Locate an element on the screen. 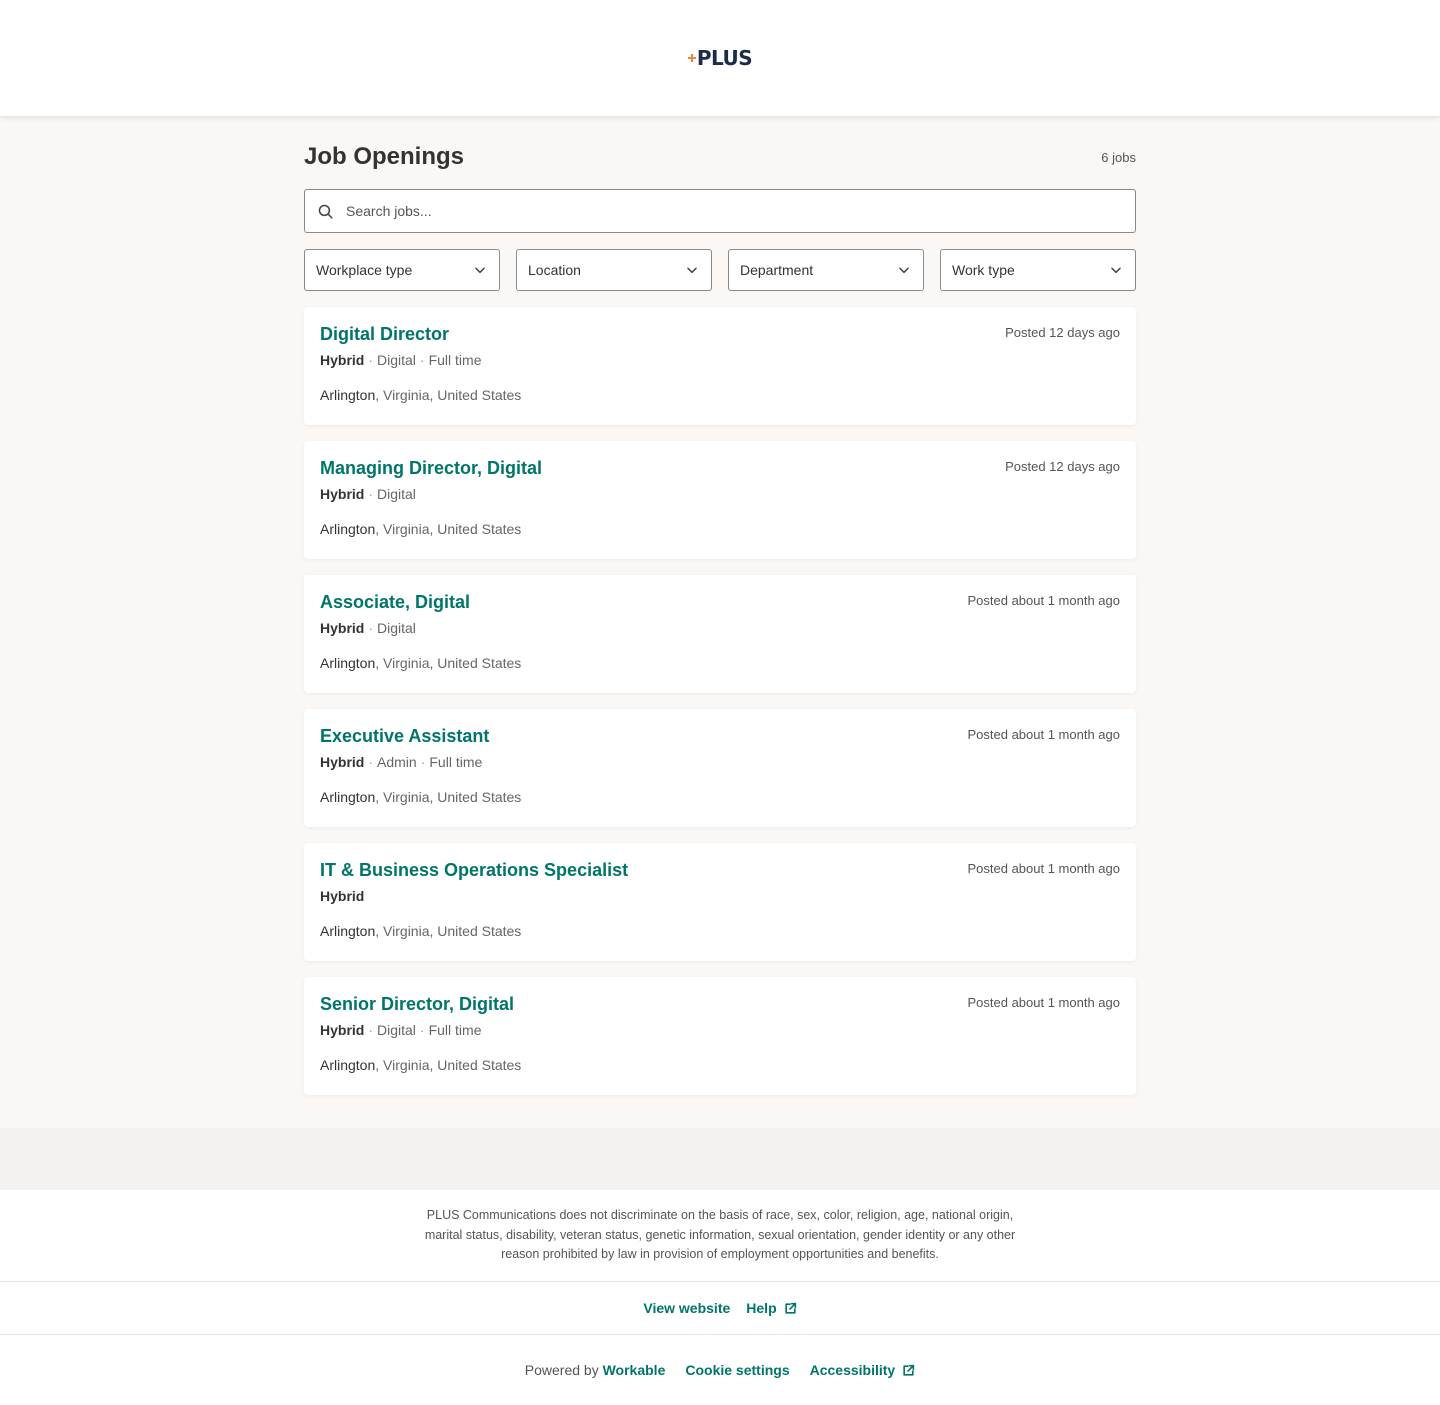 Image resolution: width=1440 pixels, height=1405 pixels. job-meta: Hybrid · Admin · Full time is located at coordinates (720, 762).